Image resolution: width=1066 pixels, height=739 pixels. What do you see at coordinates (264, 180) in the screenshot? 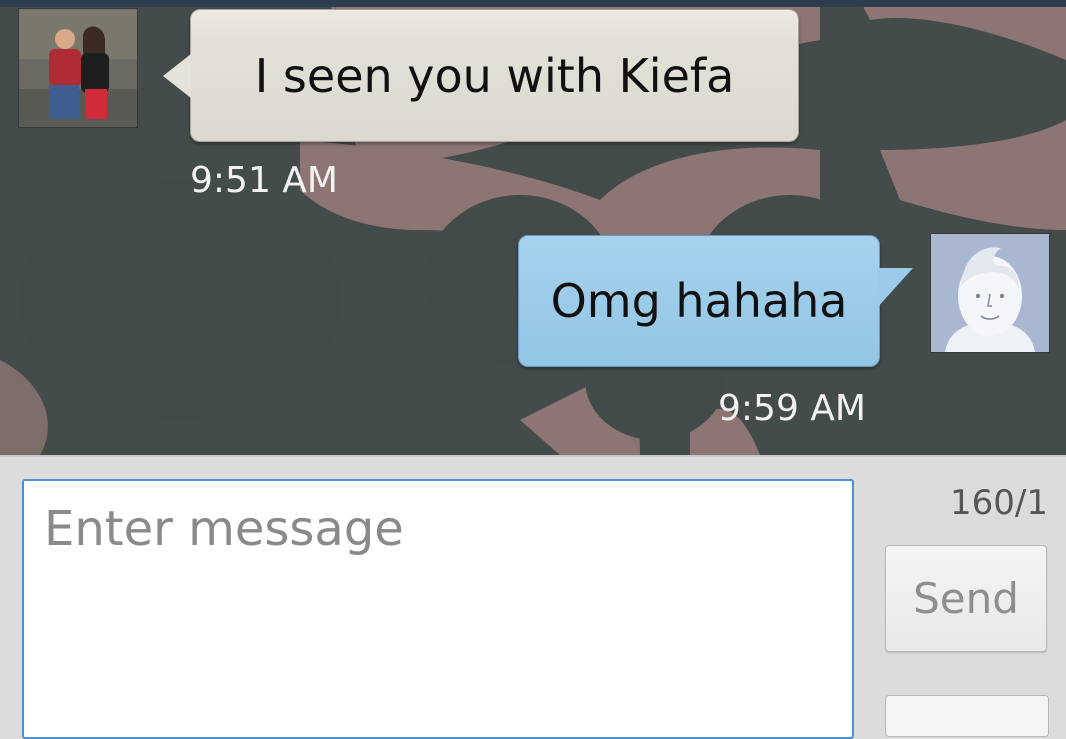
I see `message-timestamp: 9:51 AM` at bounding box center [264, 180].